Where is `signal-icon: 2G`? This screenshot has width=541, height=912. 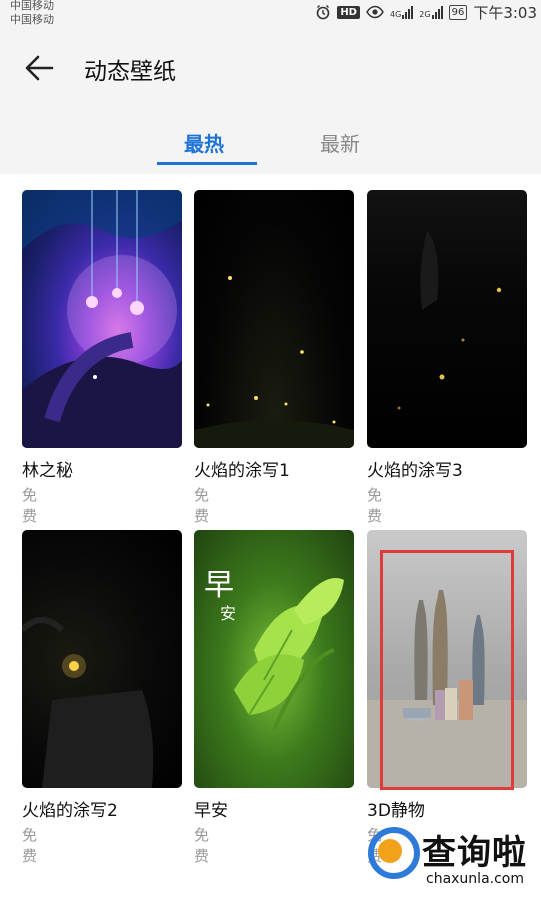
signal-icon: 2G is located at coordinates (431, 12).